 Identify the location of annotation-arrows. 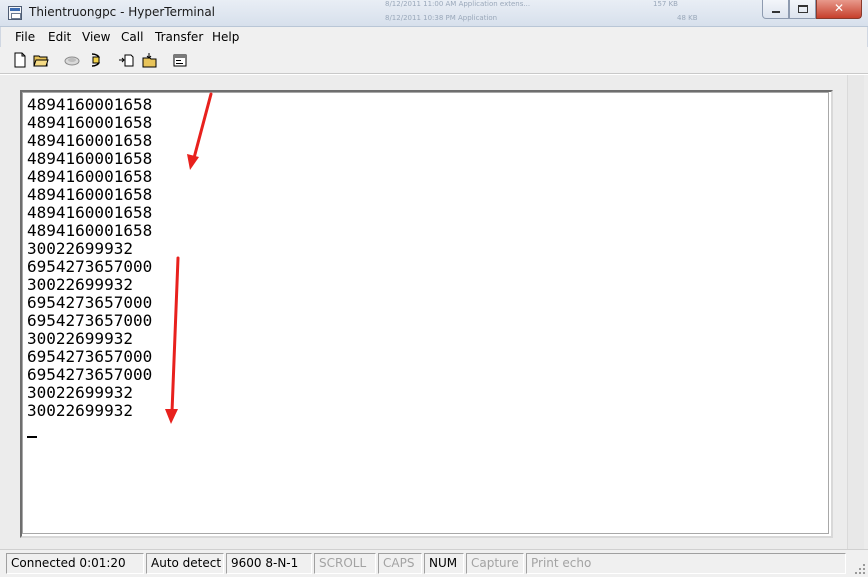
(189, 258).